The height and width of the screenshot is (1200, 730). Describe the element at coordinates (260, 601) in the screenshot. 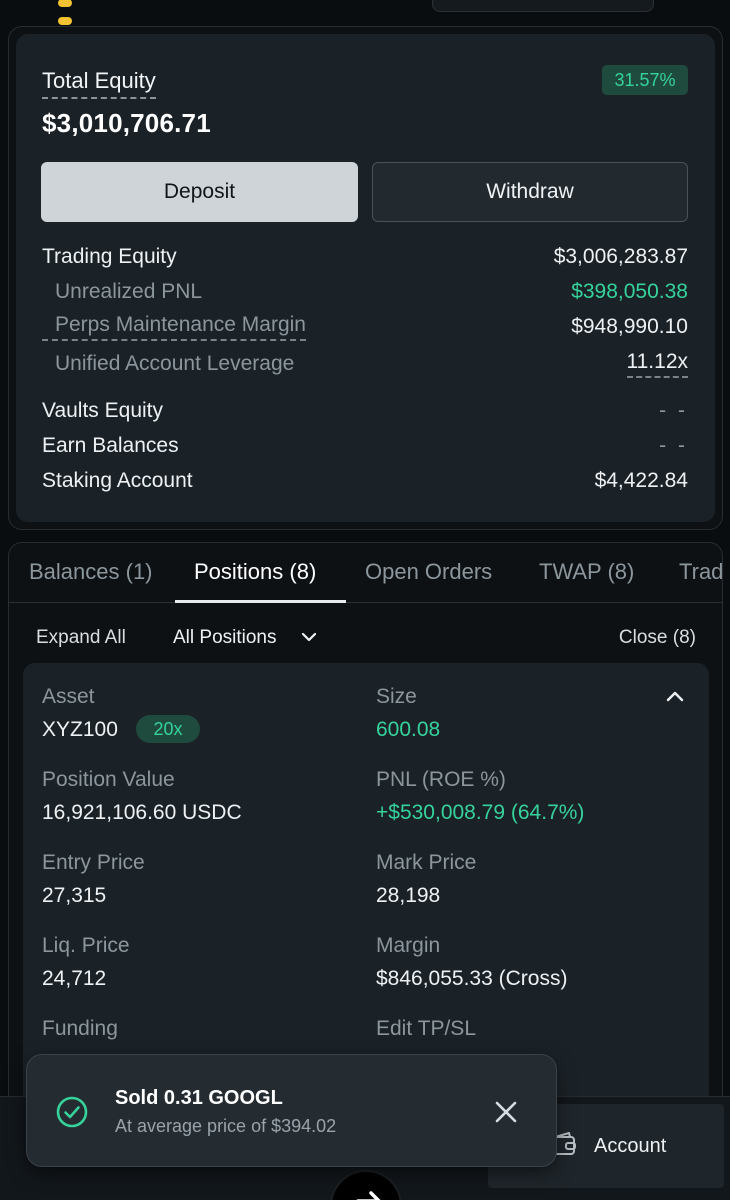

I see `active-tab-indicator` at that location.